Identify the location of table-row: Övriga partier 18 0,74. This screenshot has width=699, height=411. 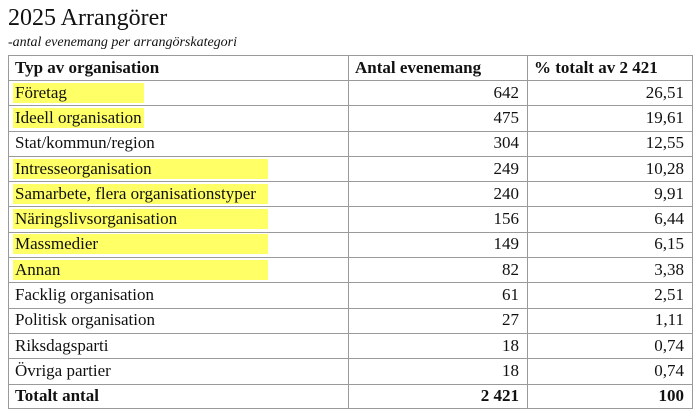
(350, 371).